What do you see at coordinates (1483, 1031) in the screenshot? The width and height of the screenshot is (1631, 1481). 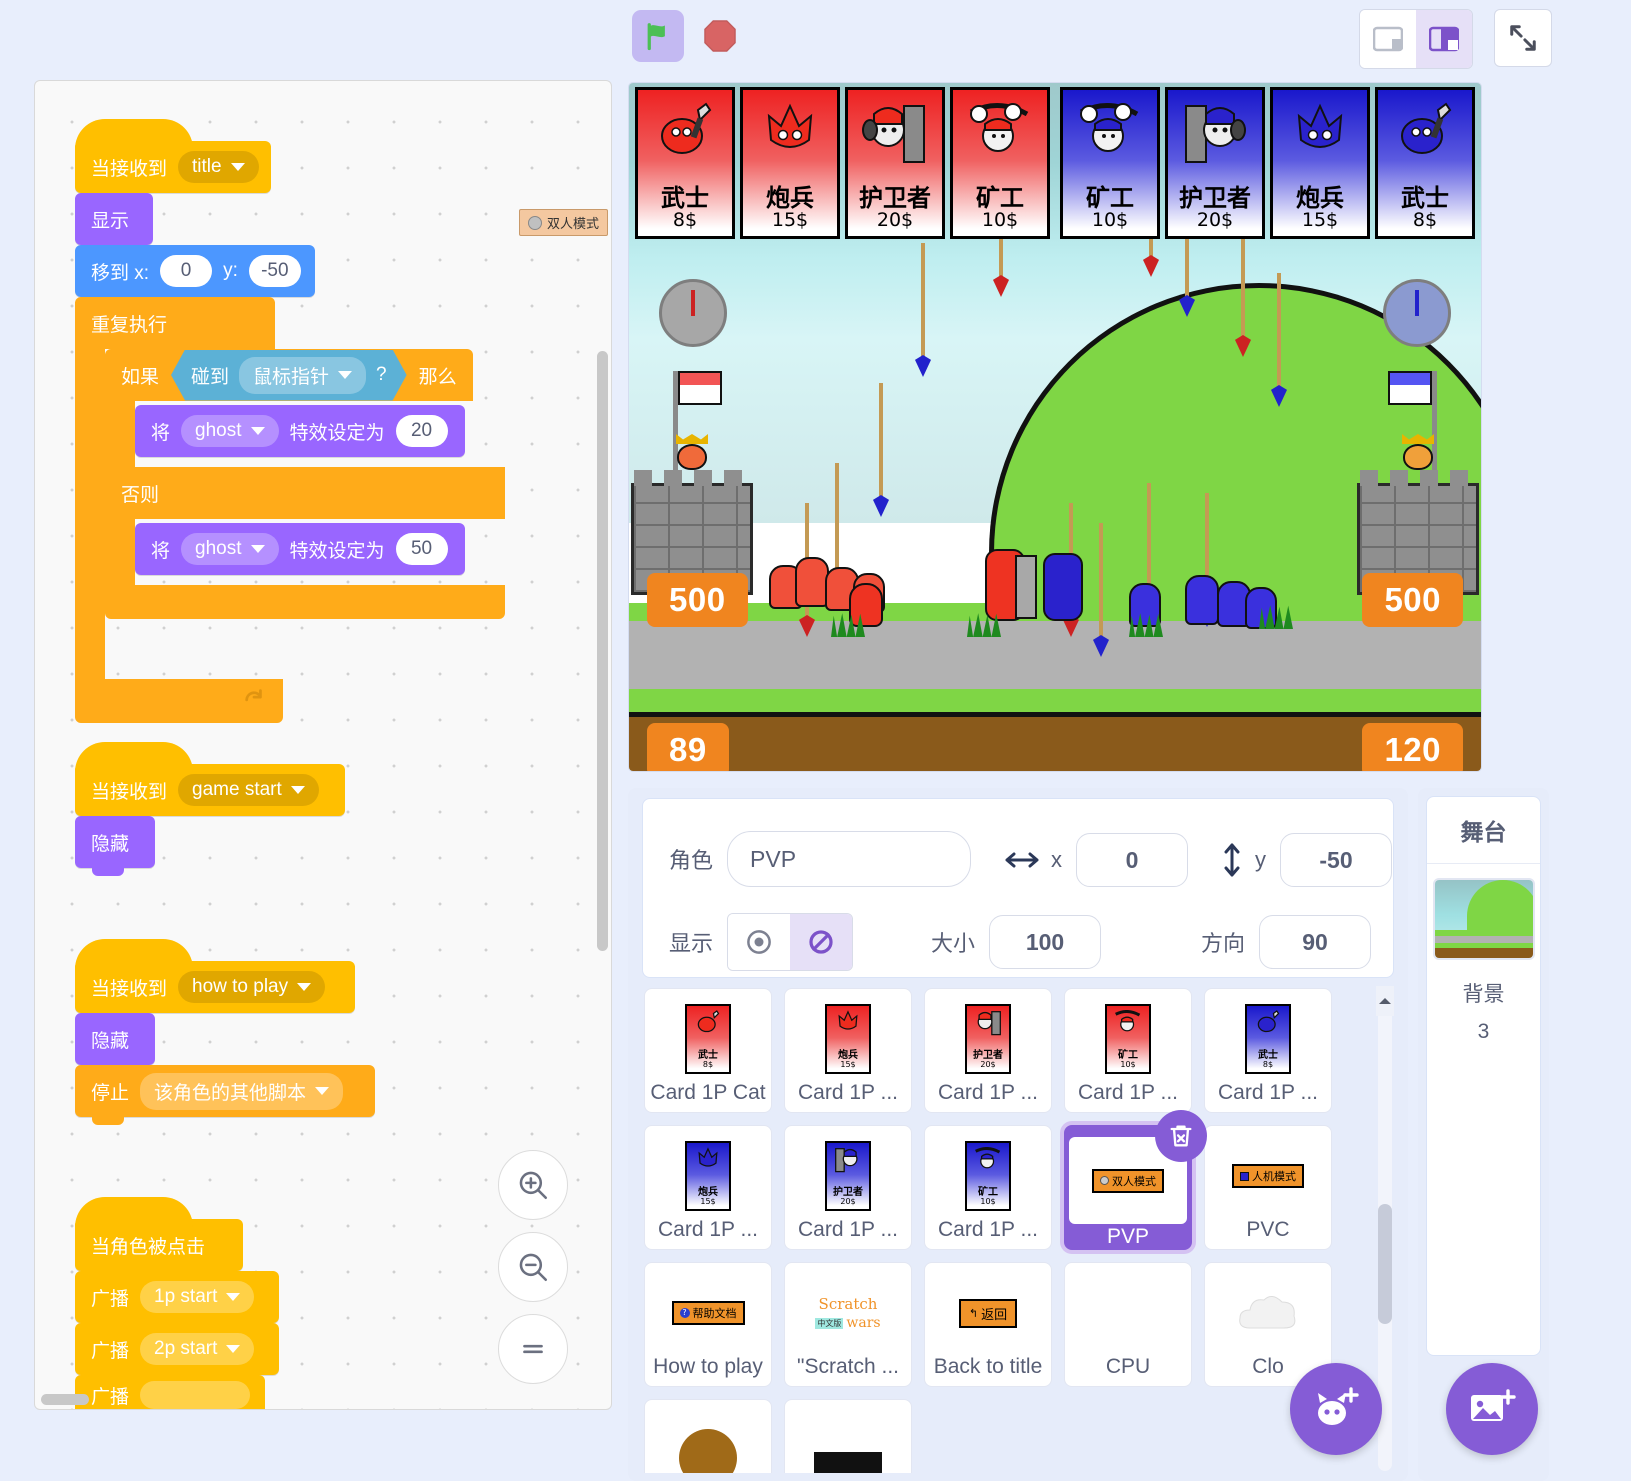 I see `backdrops-count: 3` at bounding box center [1483, 1031].